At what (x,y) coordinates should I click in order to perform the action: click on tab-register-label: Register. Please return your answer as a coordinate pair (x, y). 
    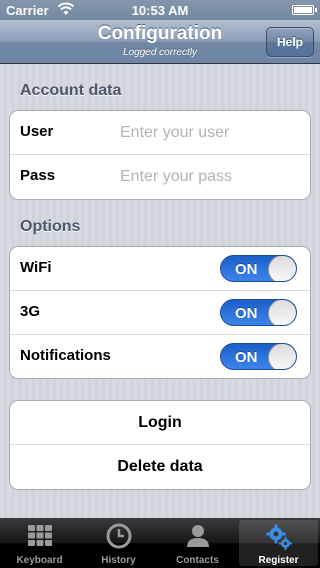
    Looking at the image, I should click on (278, 560).